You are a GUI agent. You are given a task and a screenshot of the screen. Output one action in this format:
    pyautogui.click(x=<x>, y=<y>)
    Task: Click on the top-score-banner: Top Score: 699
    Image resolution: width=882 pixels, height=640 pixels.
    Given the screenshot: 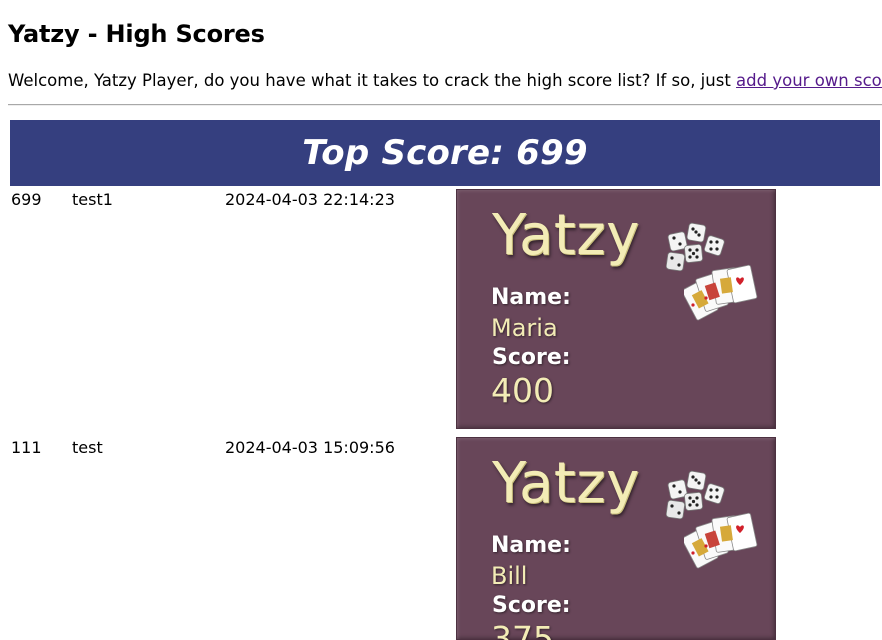 What is the action you would take?
    pyautogui.click(x=445, y=153)
    